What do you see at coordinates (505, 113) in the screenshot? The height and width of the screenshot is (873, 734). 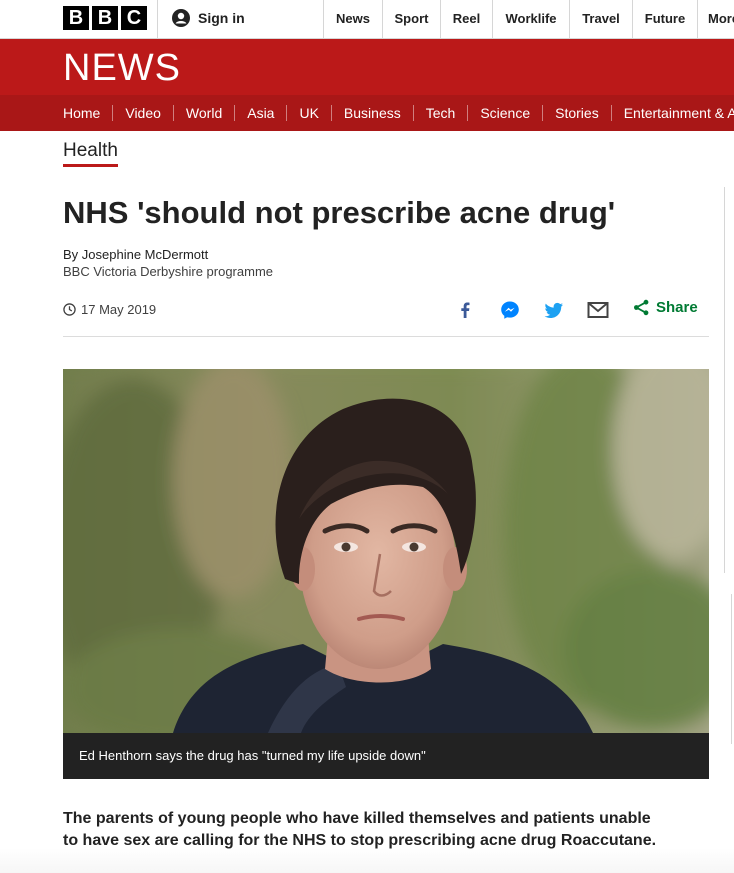 I see `nav-science: Science` at bounding box center [505, 113].